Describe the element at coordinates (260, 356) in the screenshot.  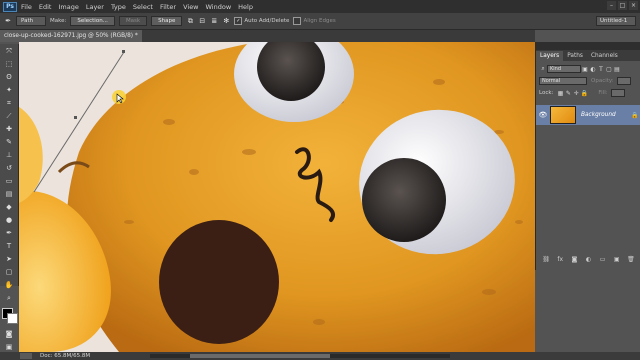
I see `scrollbar-thumb` at that location.